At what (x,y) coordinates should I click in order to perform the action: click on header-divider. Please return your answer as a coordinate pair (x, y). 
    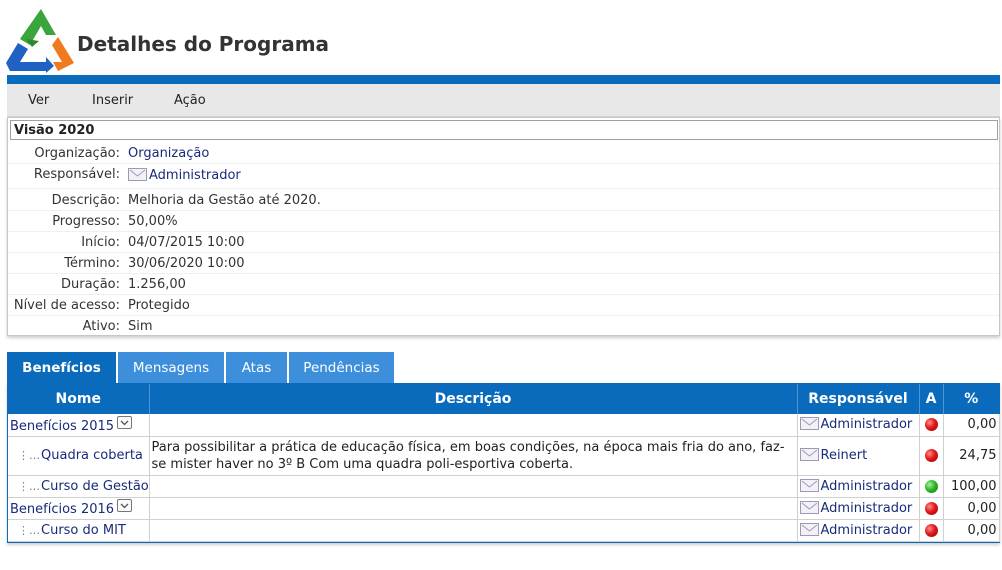
    Looking at the image, I should click on (503, 79).